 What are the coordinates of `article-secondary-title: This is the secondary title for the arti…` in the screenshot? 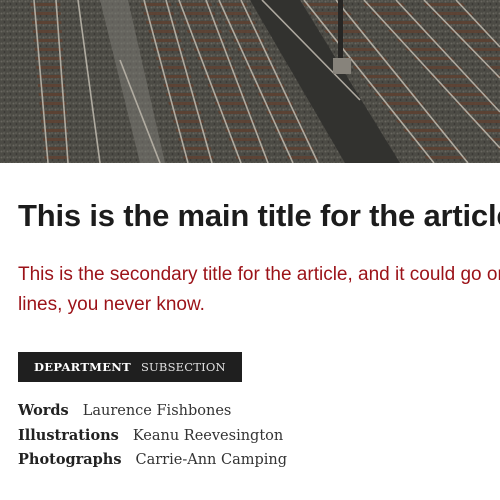 It's located at (259, 289).